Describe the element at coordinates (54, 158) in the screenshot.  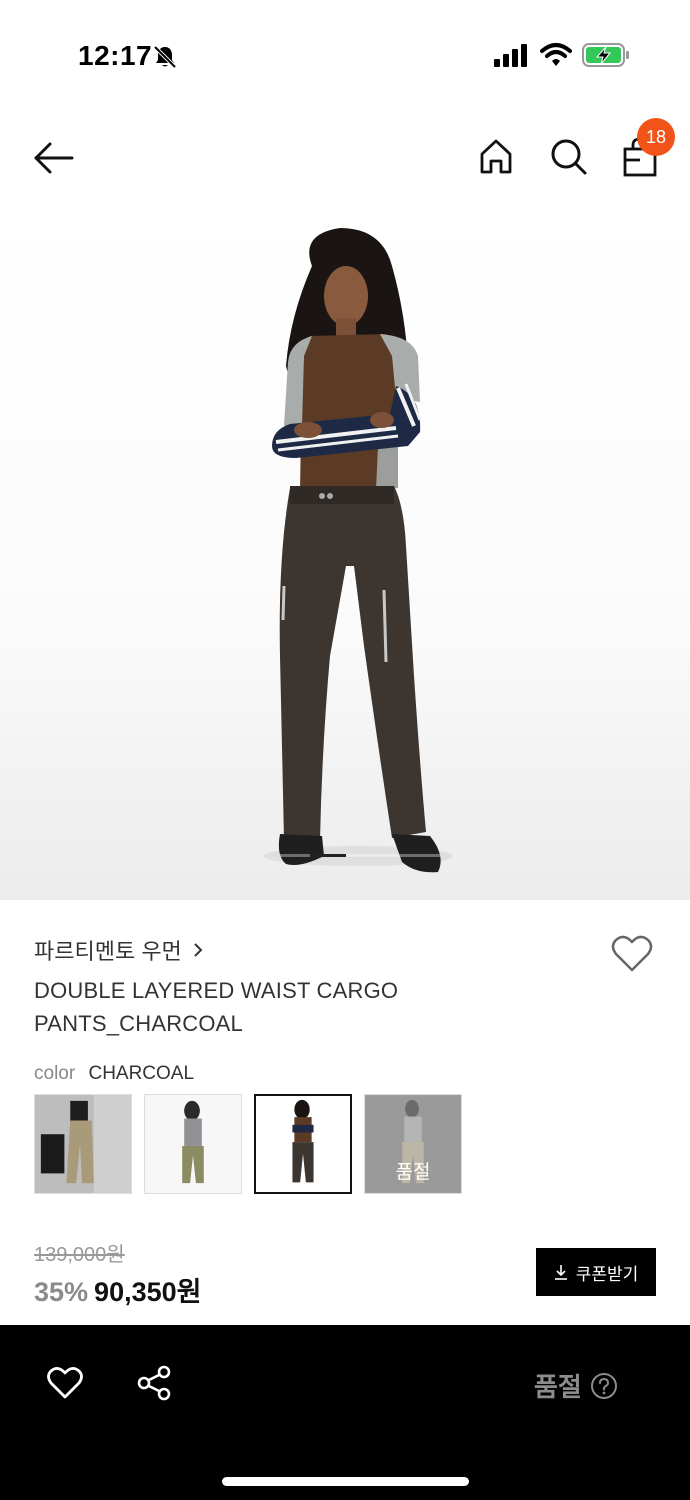
I see `back-arrow-icon` at that location.